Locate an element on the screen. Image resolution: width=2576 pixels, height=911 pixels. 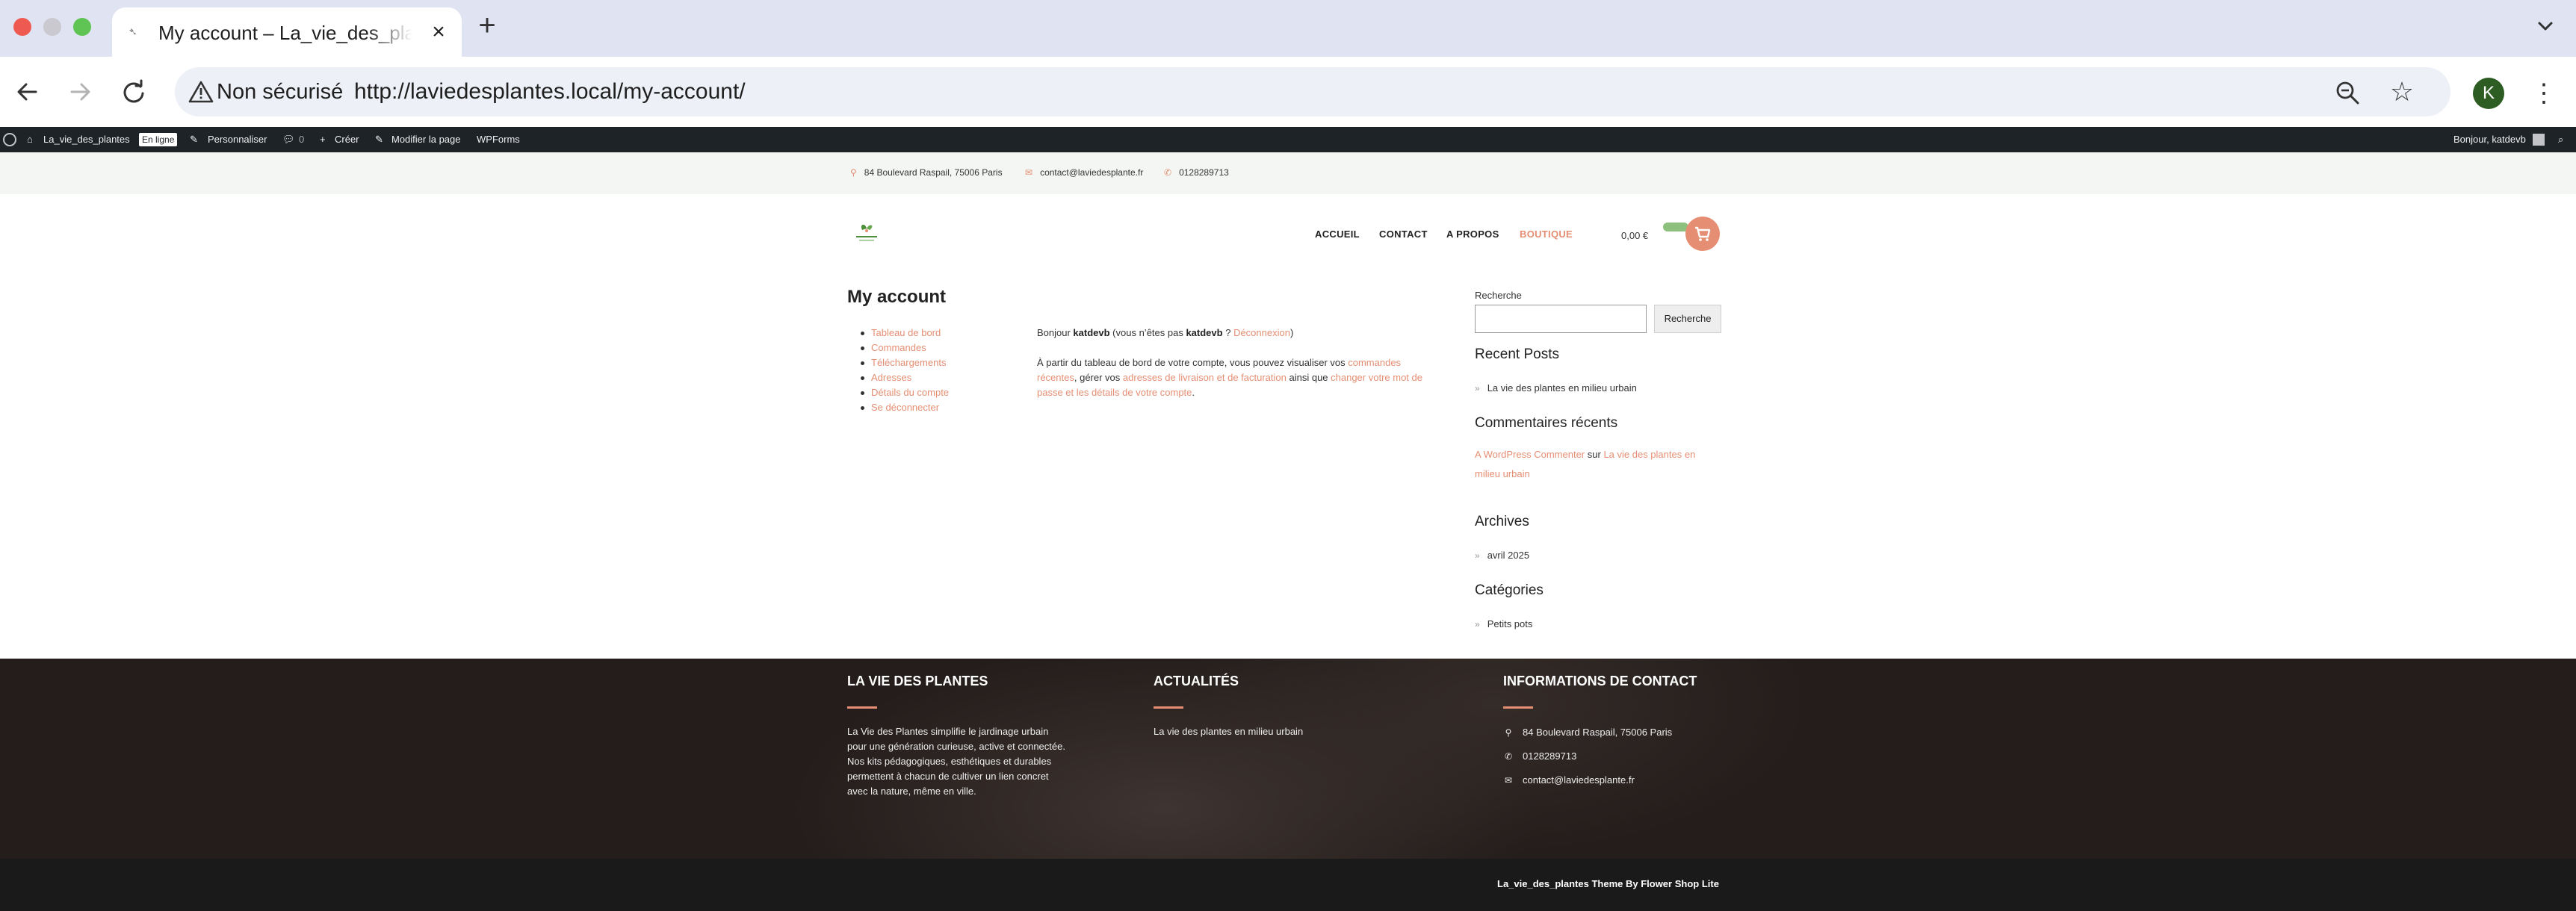
map-pin-icon: ⚲ is located at coordinates (853, 172).